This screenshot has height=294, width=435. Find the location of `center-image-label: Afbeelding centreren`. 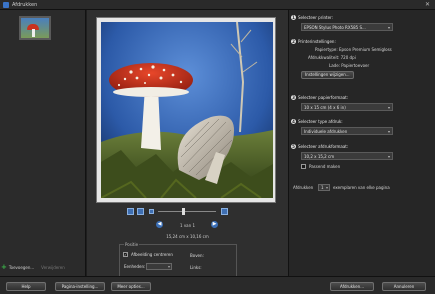

center-image-label: Afbeelding centreren is located at coordinates (152, 254).